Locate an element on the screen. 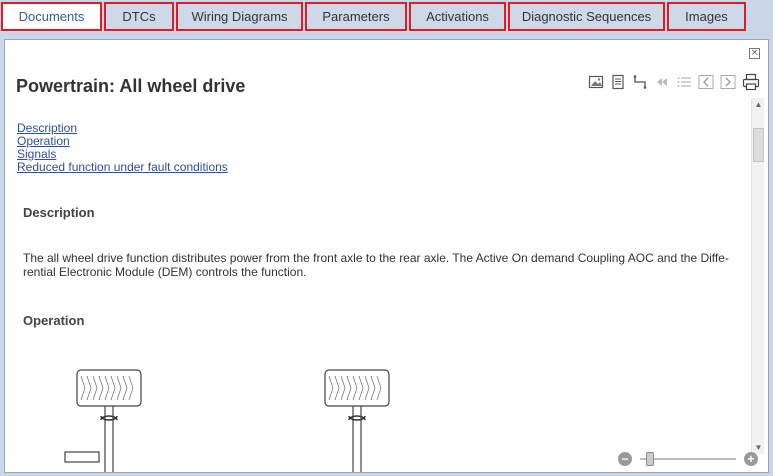 Image resolution: width=773 pixels, height=476 pixels. vertical-scrollbar: ▲ ▼ is located at coordinates (757, 276).